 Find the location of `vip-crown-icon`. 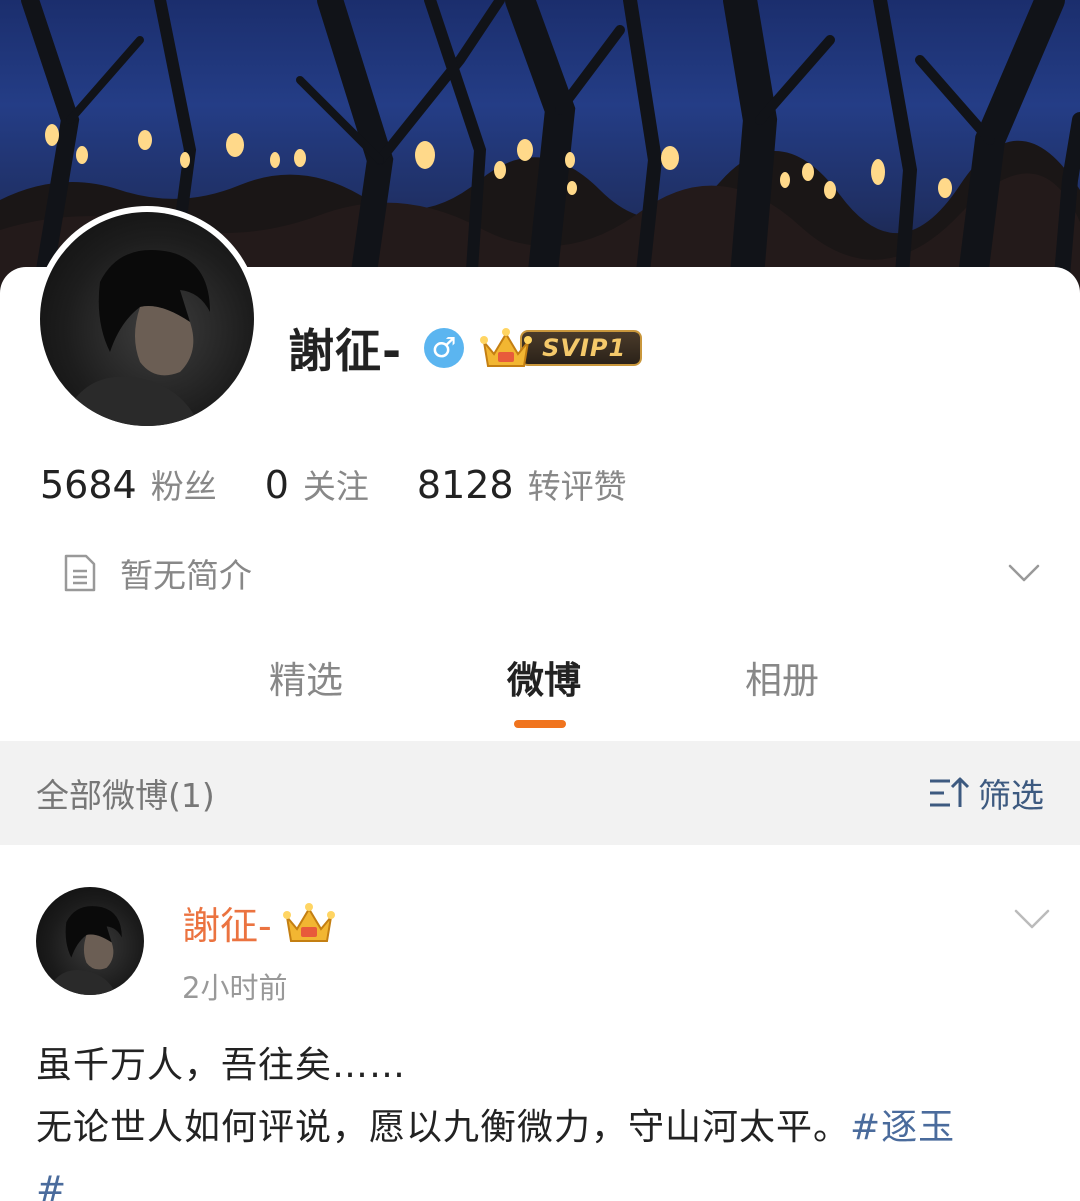

vip-crown-icon is located at coordinates (308, 922).